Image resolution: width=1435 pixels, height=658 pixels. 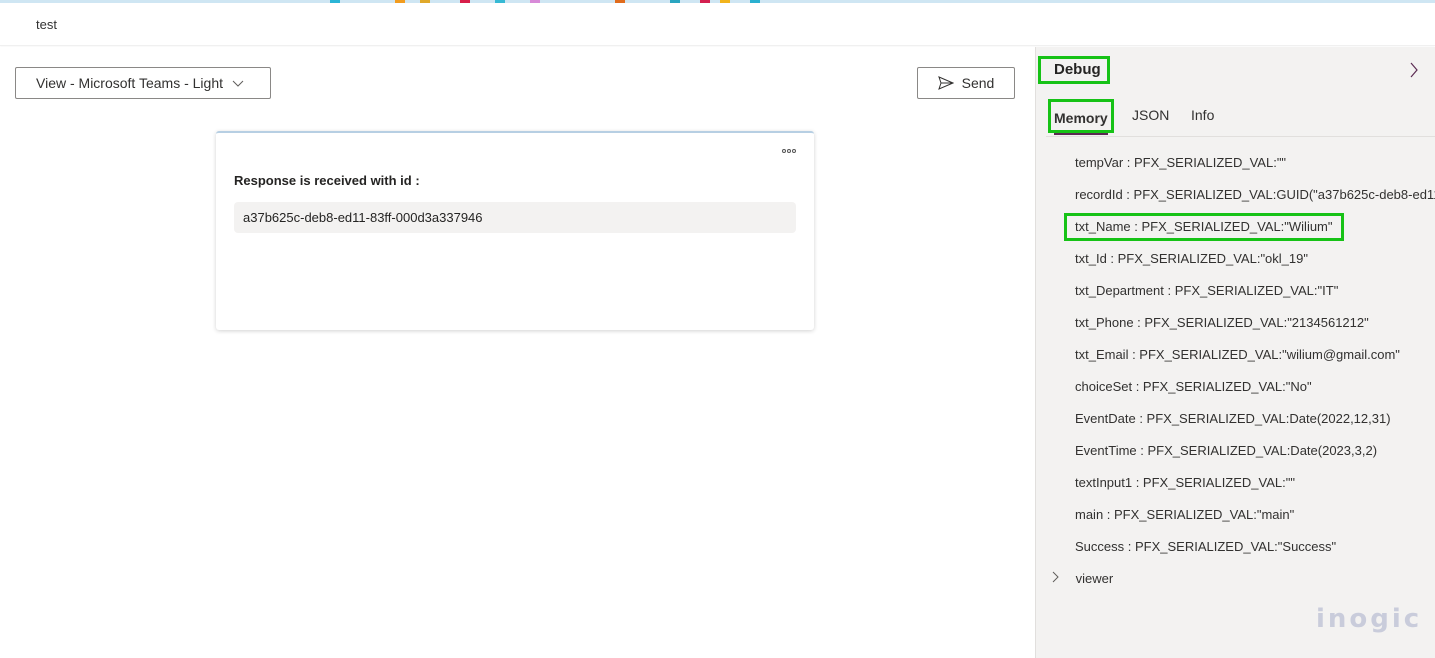 What do you see at coordinates (1369, 619) in the screenshot?
I see `inogic-watermark-logo: inogic` at bounding box center [1369, 619].